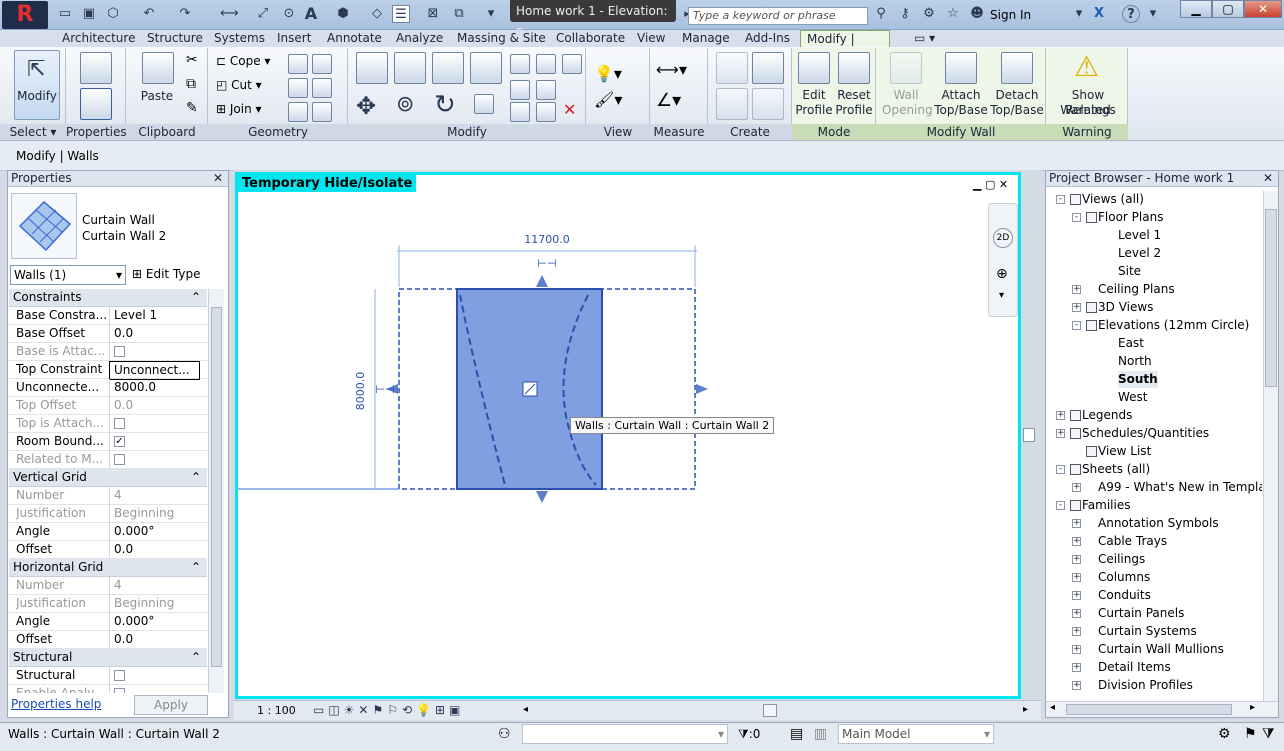 The width and height of the screenshot is (1284, 751). What do you see at coordinates (218, 178) in the screenshot?
I see `close-icon: ✕` at bounding box center [218, 178].